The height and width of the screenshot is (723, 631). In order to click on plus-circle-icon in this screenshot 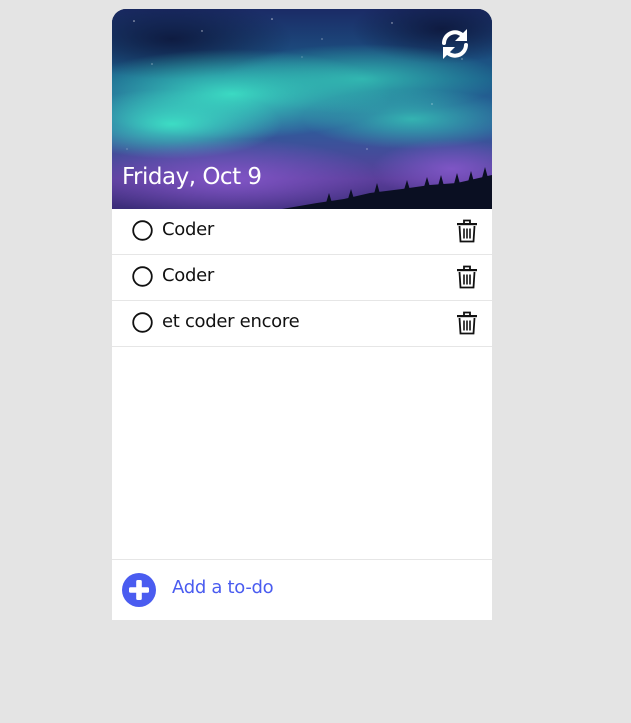, I will do `click(139, 590)`.